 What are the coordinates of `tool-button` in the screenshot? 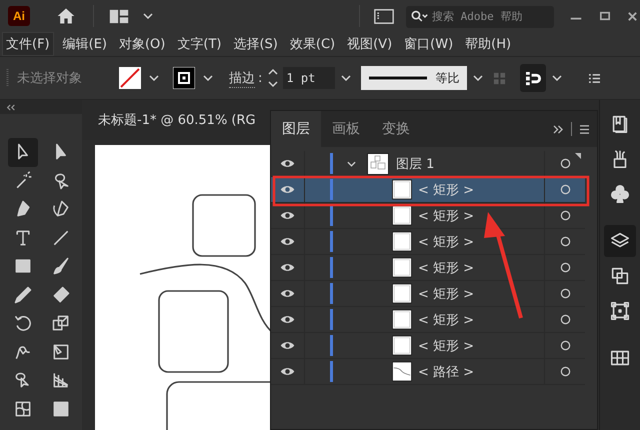 It's located at (23, 152).